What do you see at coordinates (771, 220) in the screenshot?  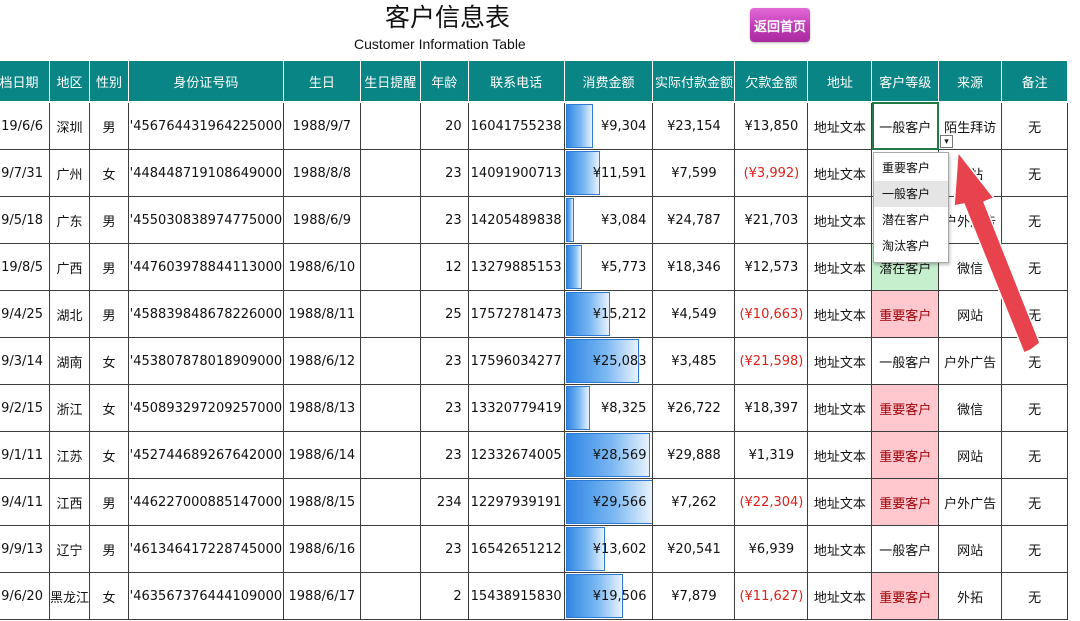 I see `debt-cell: ¥21,703` at bounding box center [771, 220].